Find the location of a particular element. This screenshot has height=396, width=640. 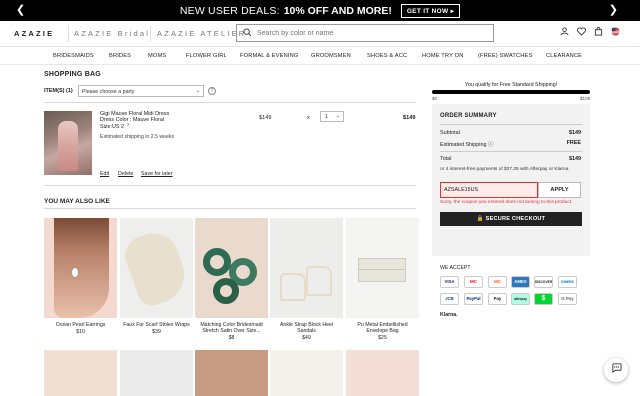

nav-bridesmaids: BRIDESMAIDS is located at coordinates (73, 56).